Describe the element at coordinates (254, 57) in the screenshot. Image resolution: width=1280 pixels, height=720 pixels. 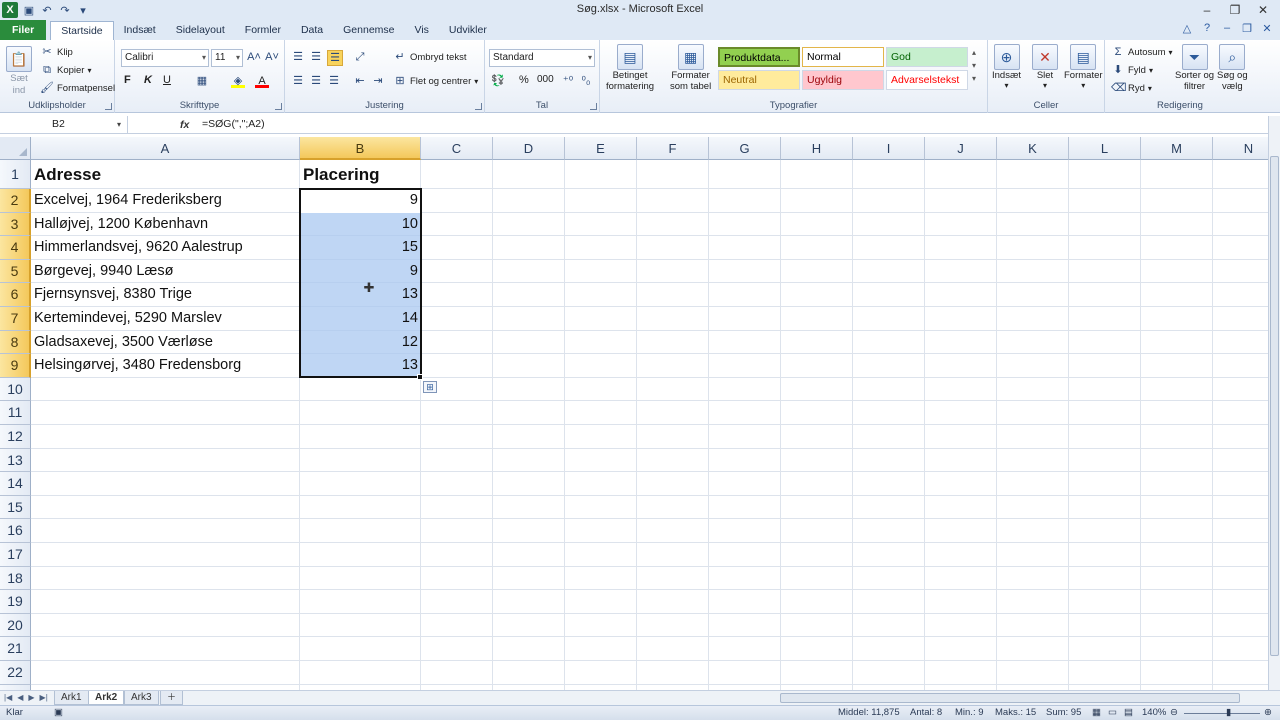
I see `grow-font-button: A˄` at that location.